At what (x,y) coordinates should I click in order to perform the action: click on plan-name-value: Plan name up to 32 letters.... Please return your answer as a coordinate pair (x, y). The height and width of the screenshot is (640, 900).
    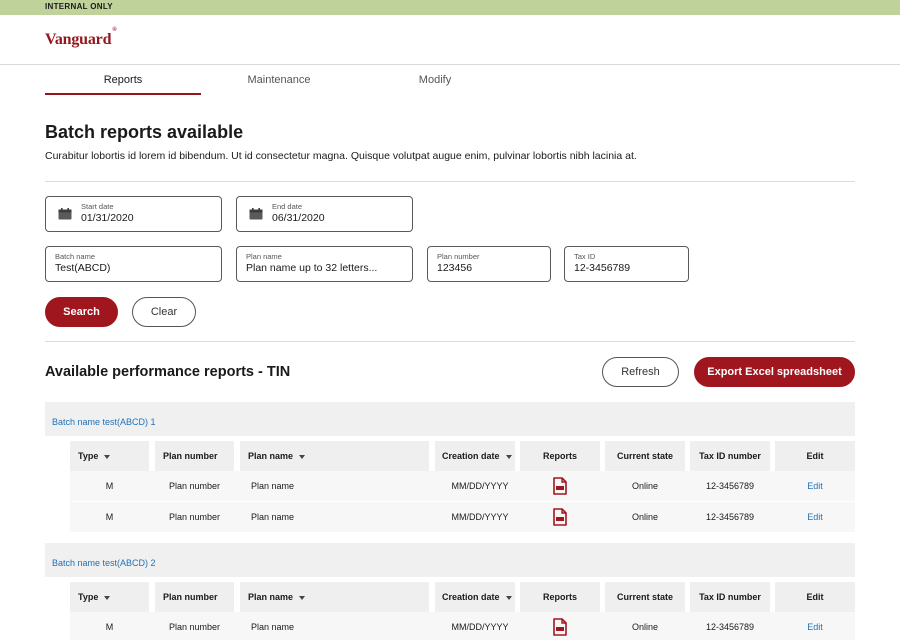
    Looking at the image, I should click on (312, 268).